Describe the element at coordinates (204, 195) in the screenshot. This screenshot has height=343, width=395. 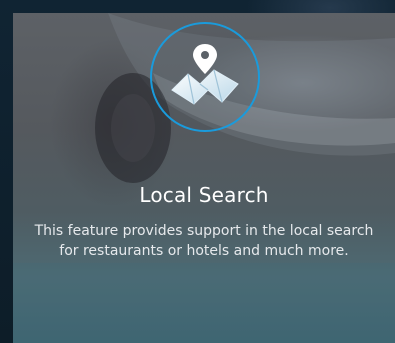
I see `feature-title: Local Search` at that location.